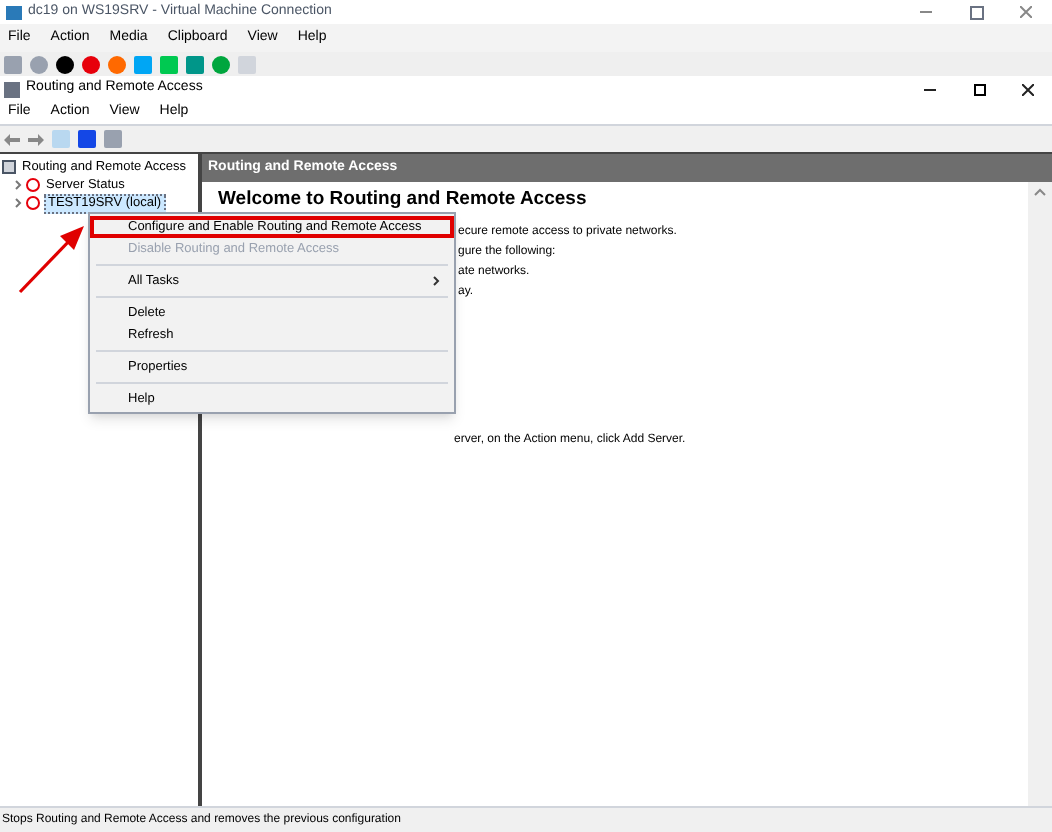 The height and width of the screenshot is (832, 1052). I want to click on welcome-heading: Welcome to Routing and Remote Access, so click(403, 200).